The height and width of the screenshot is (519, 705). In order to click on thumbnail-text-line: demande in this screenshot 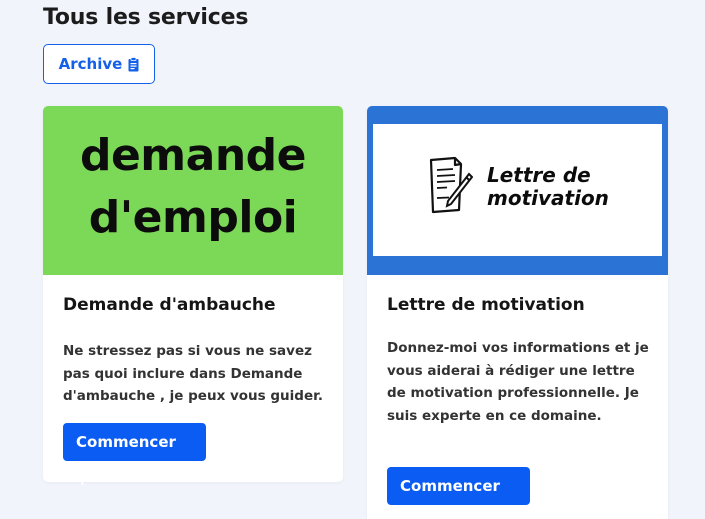, I will do `click(193, 155)`.